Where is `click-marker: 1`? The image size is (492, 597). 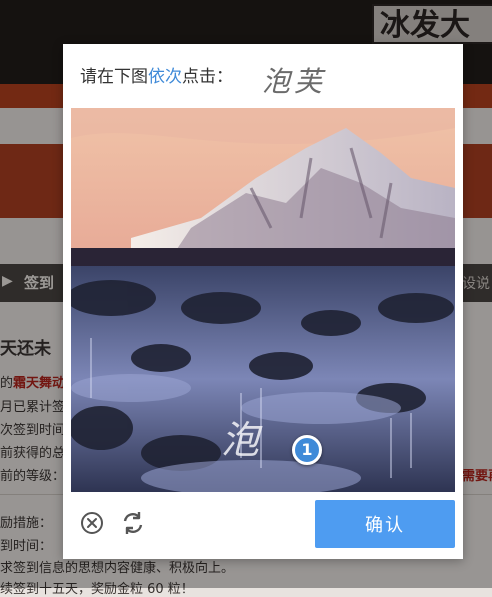
click-marker: 1 is located at coordinates (307, 450).